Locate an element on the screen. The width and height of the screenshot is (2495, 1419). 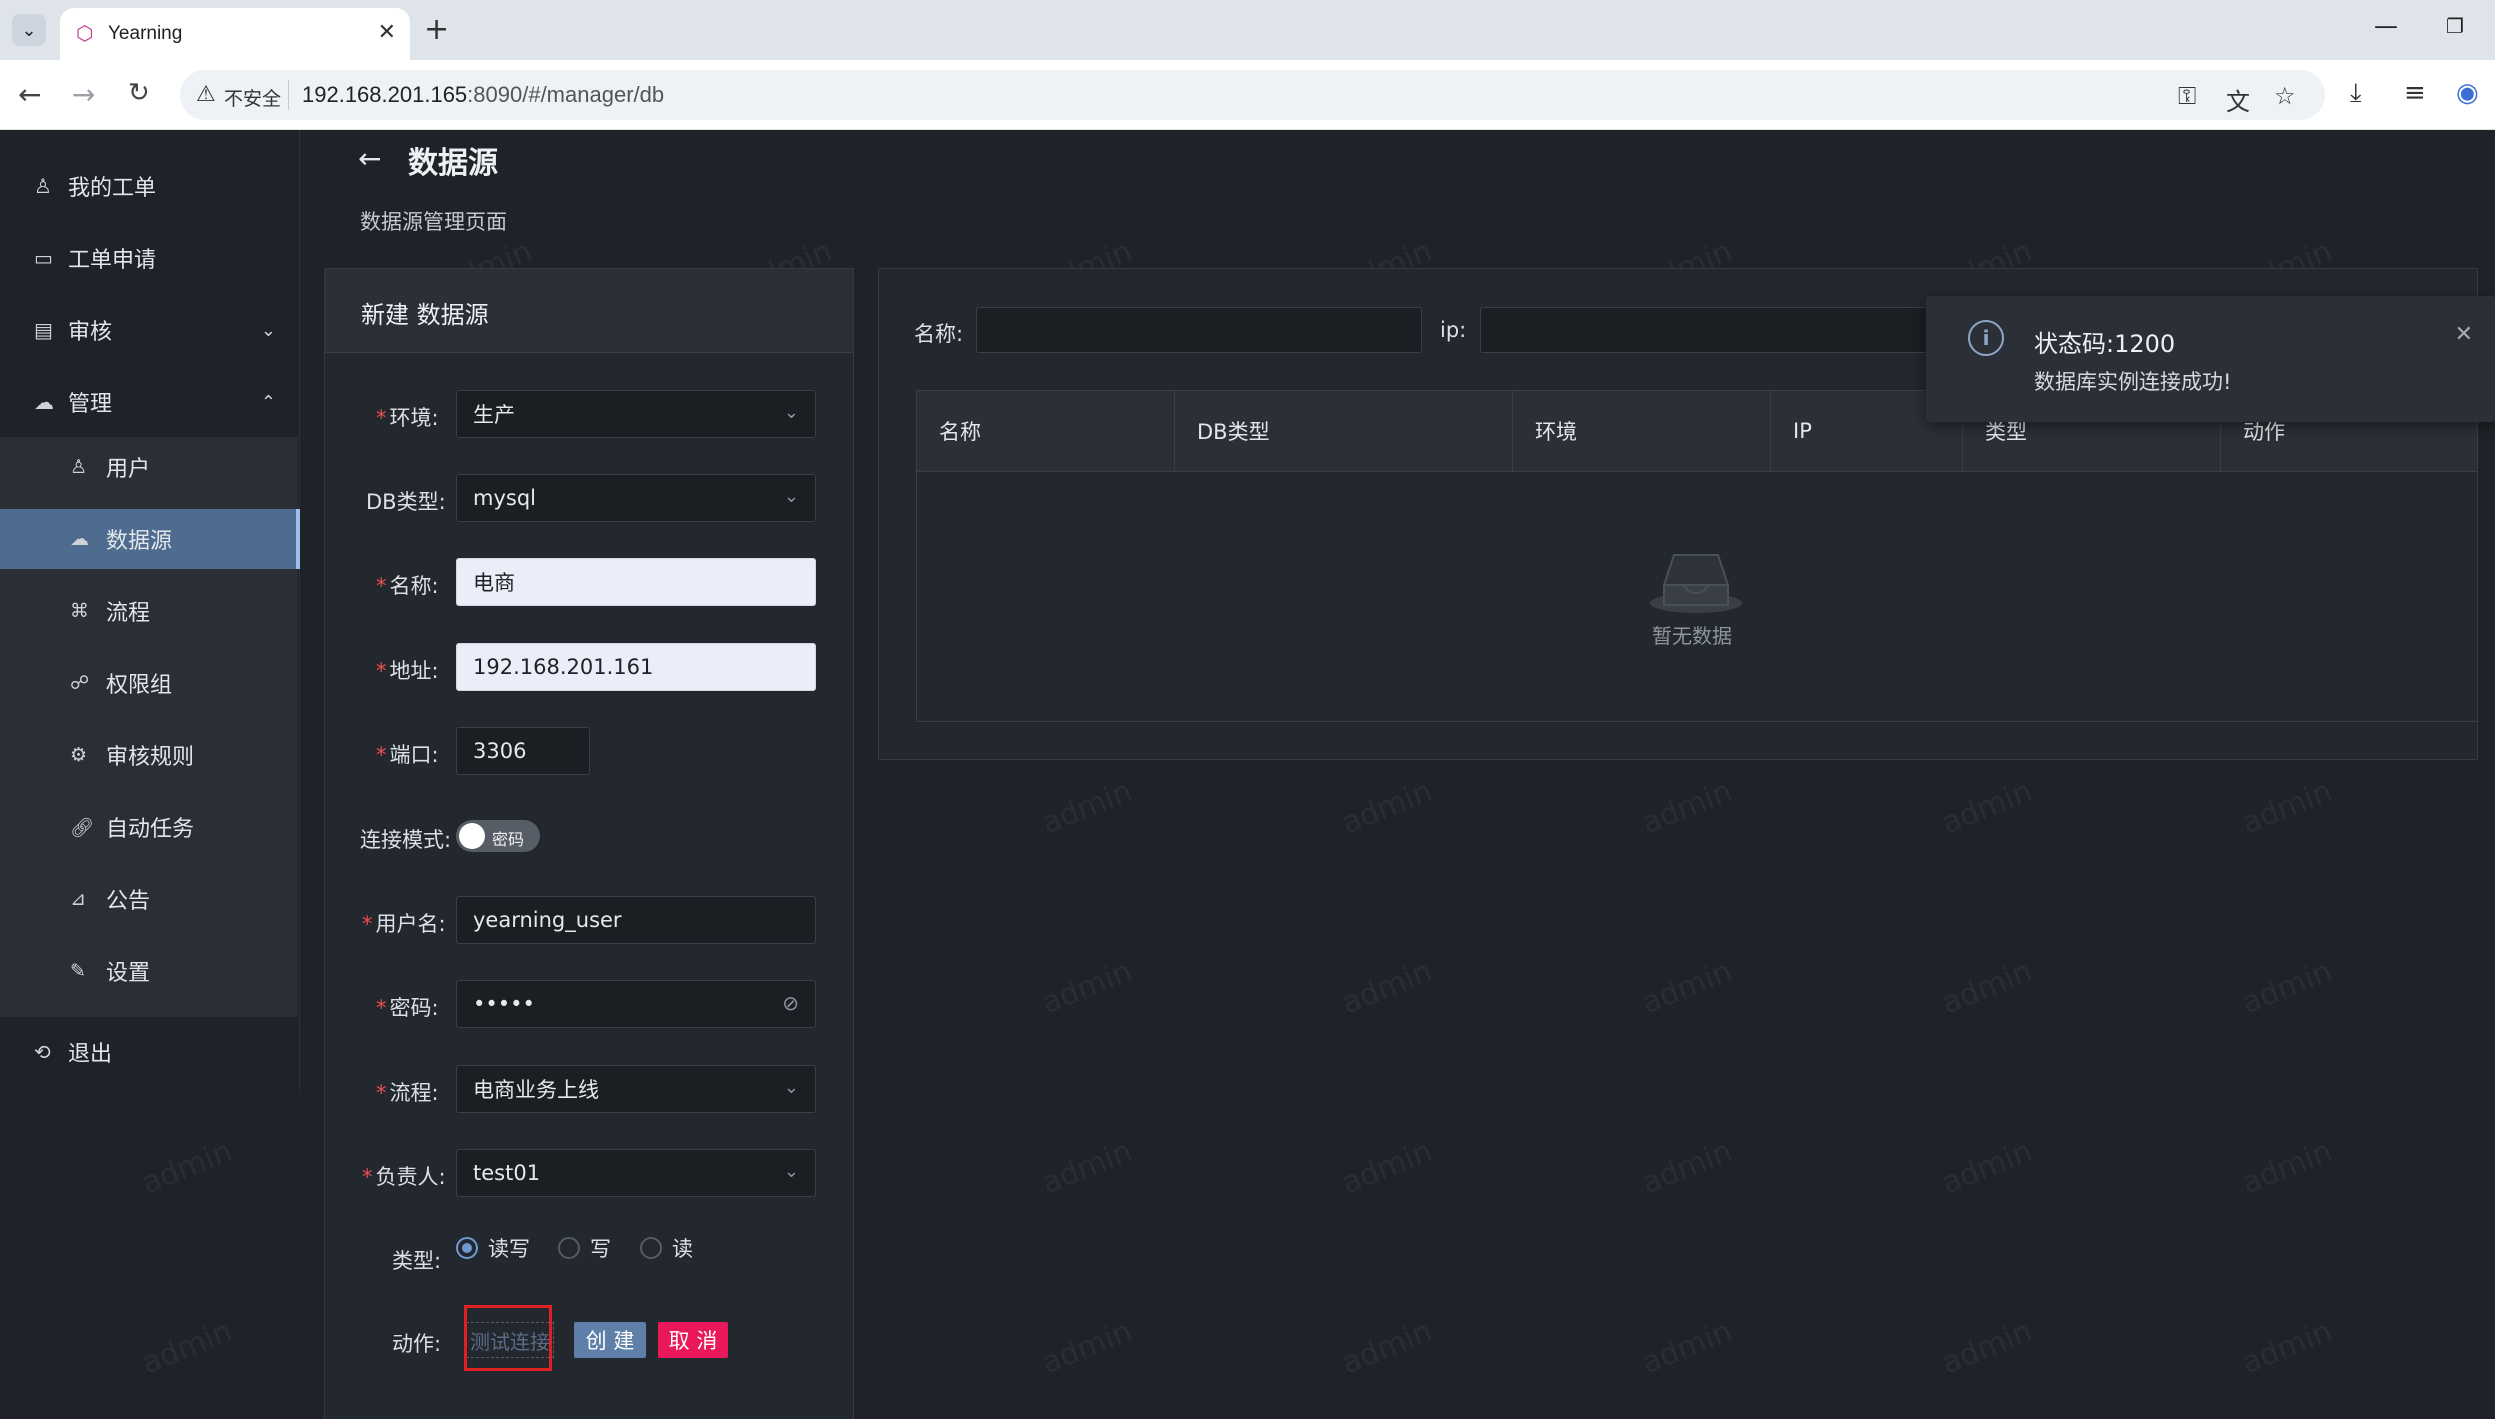
url-text: 192.168.201.165:8090/#/manager/db is located at coordinates (483, 95).